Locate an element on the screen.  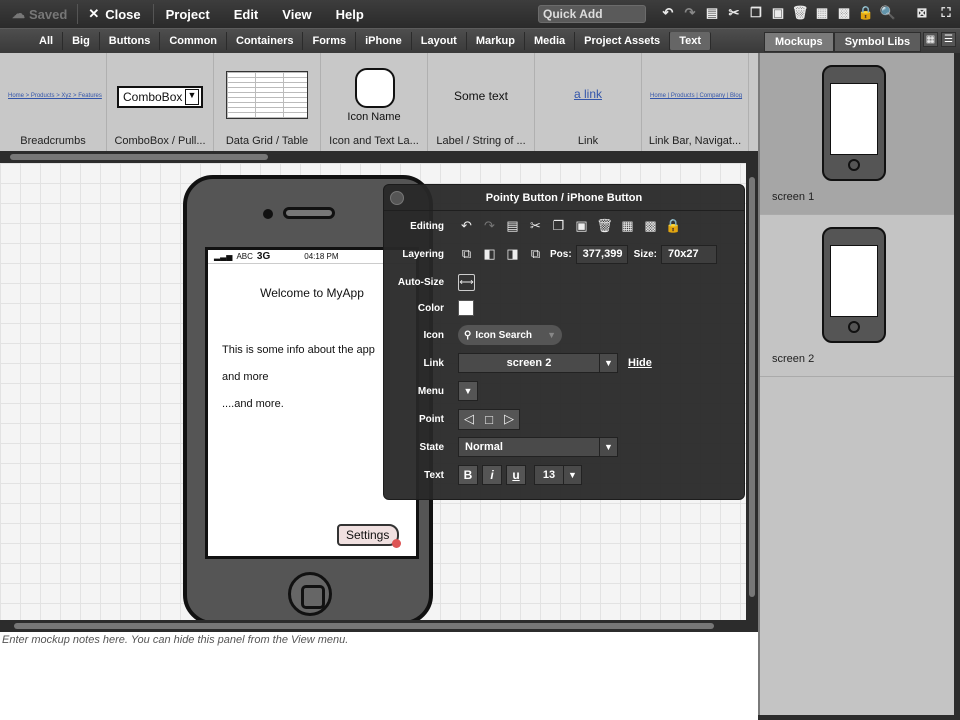
resize-handle is located at coordinates (396, 543).